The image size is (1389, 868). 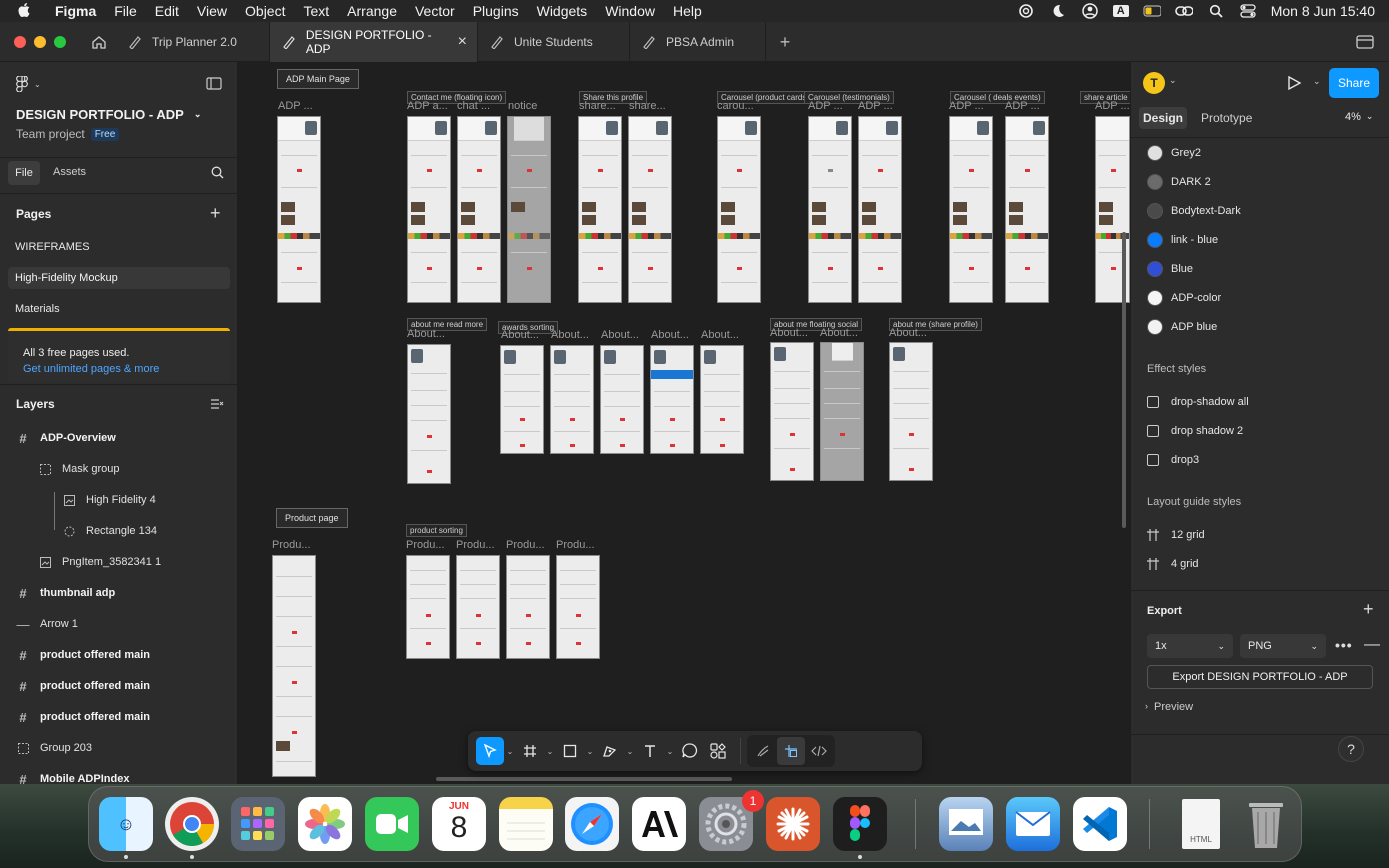 What do you see at coordinates (75, 11) in the screenshot?
I see `menu-app-figma: Figma` at bounding box center [75, 11].